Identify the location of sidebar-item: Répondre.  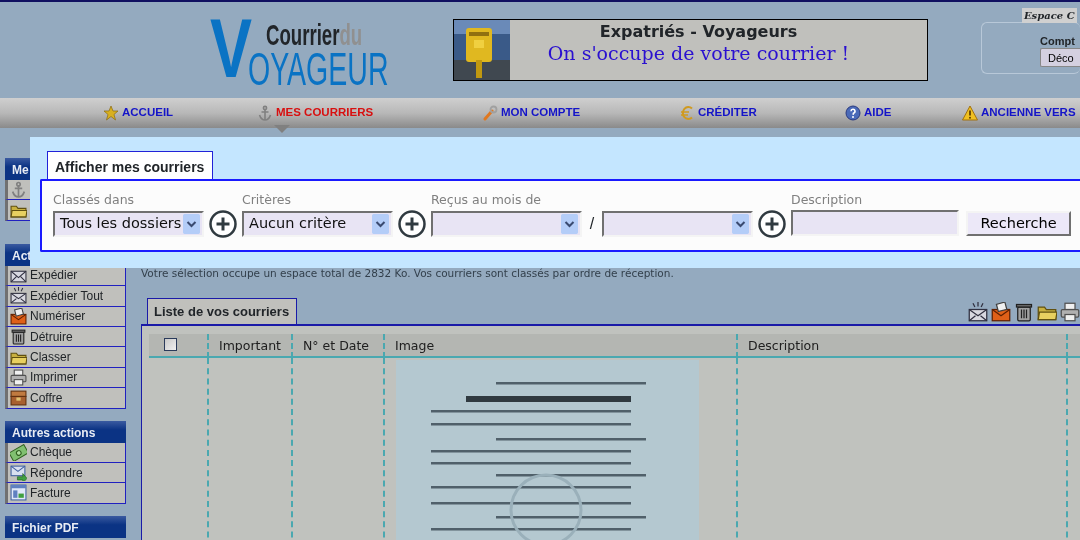
(65, 473).